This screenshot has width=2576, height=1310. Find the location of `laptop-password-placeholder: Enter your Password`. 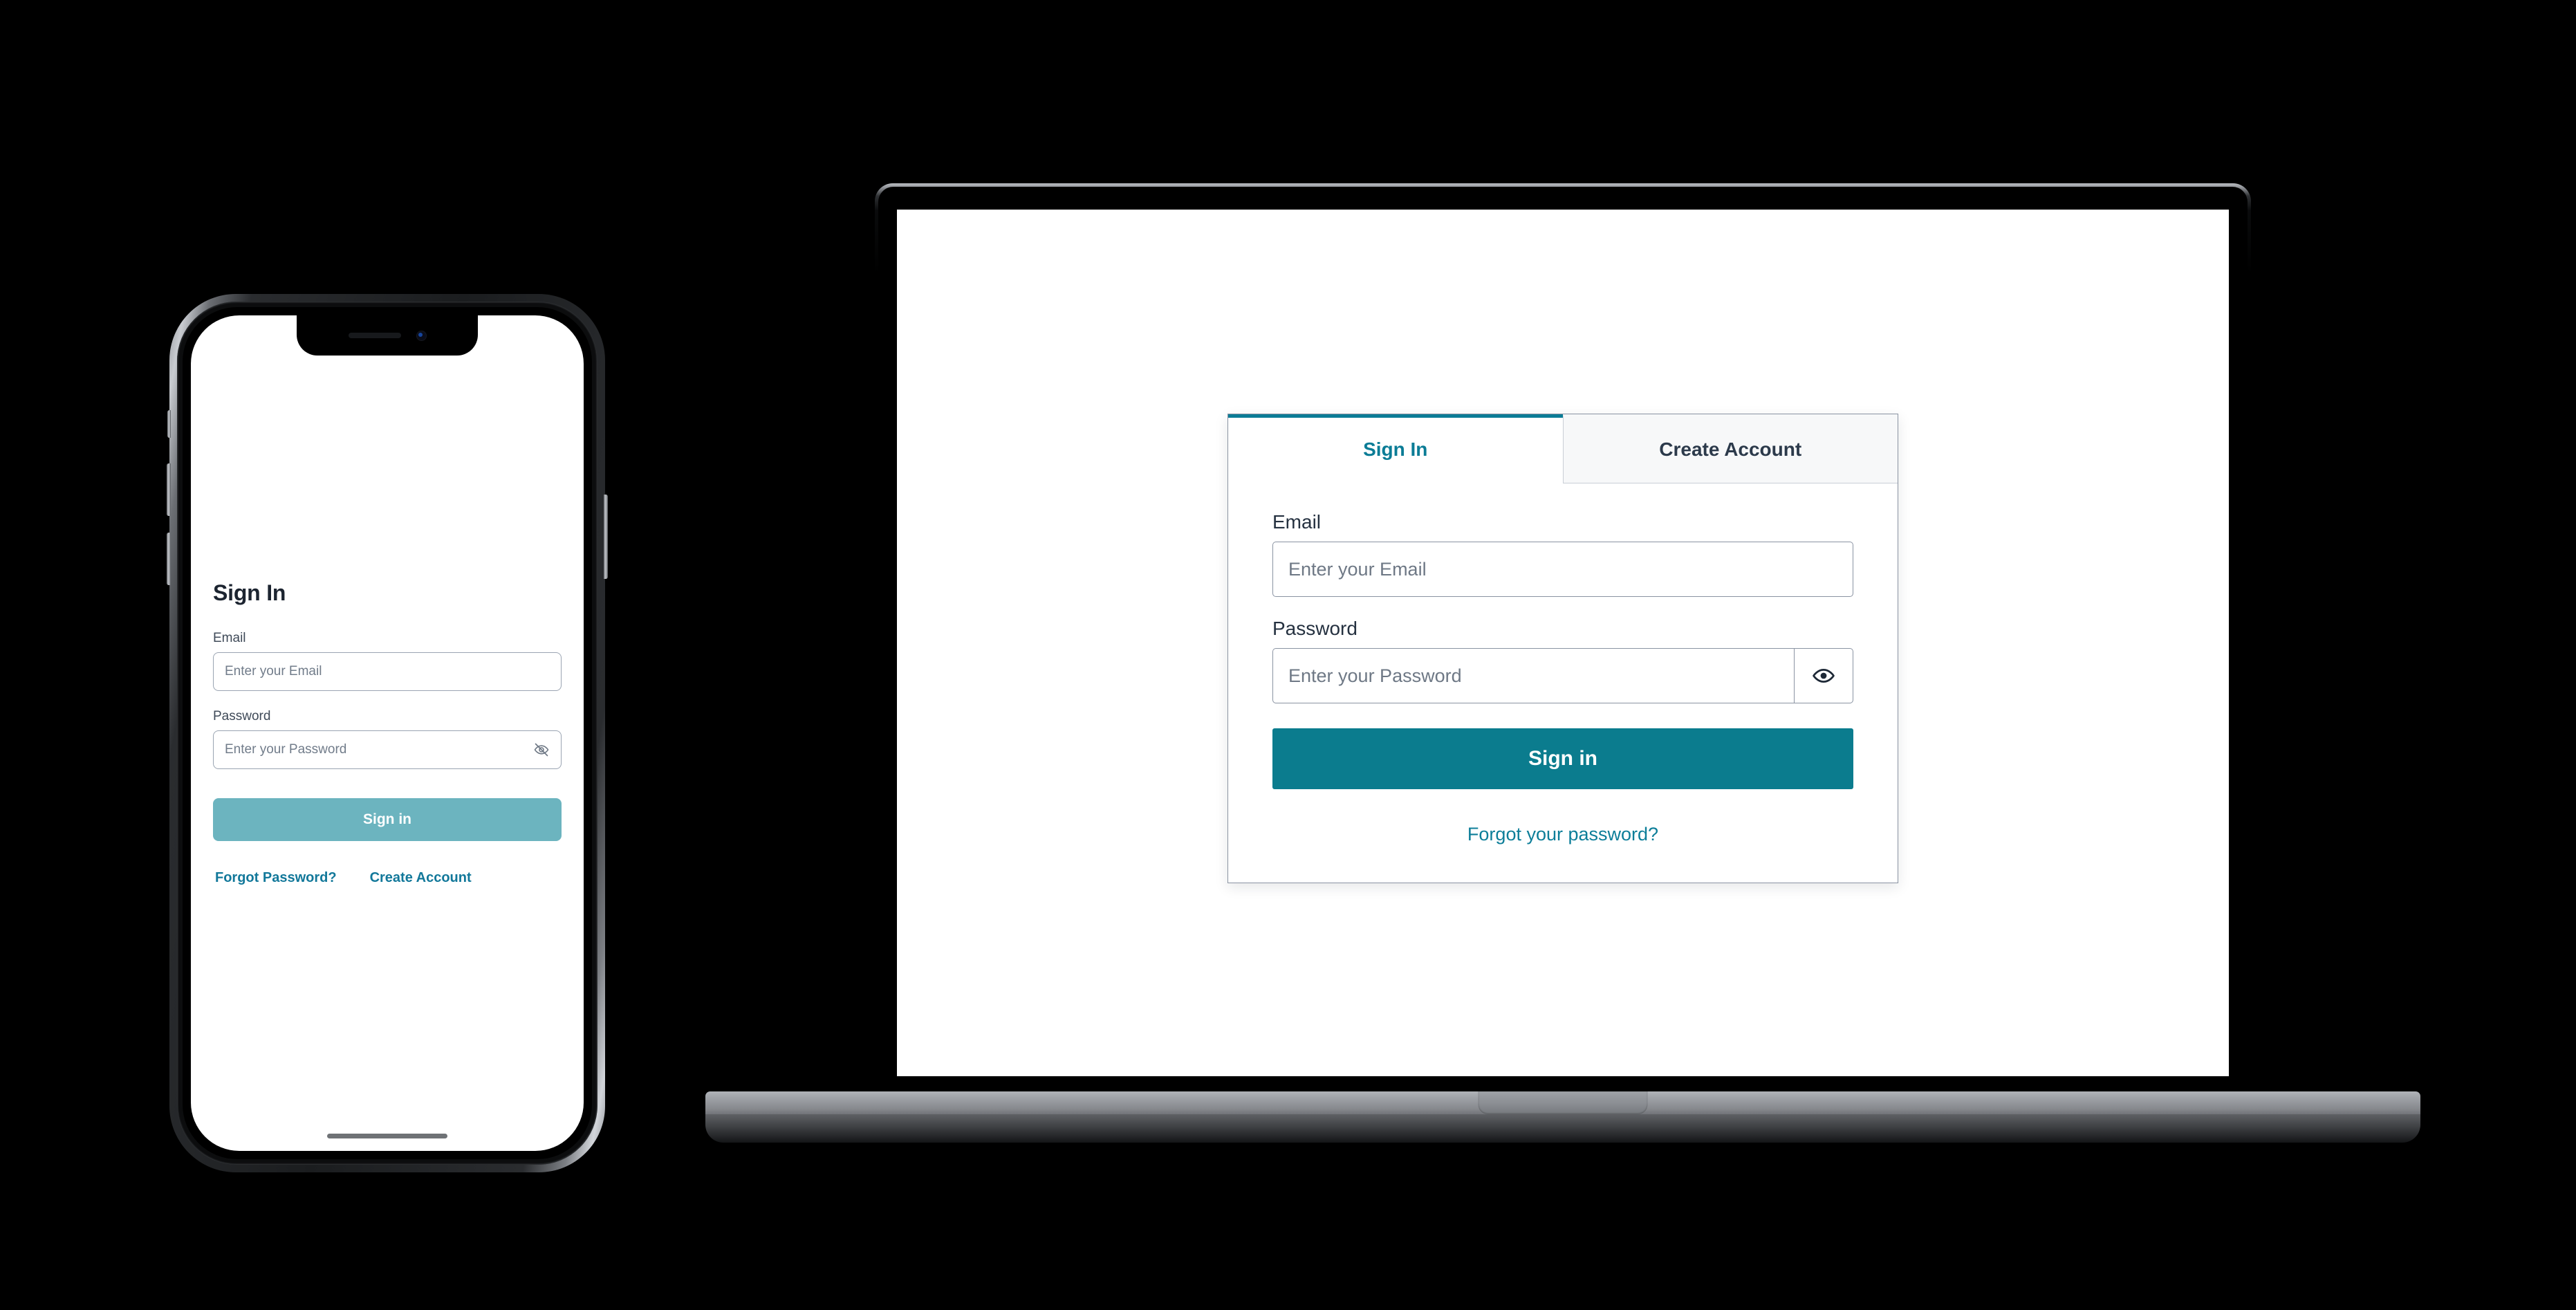

laptop-password-placeholder: Enter your Password is located at coordinates (1375, 675).